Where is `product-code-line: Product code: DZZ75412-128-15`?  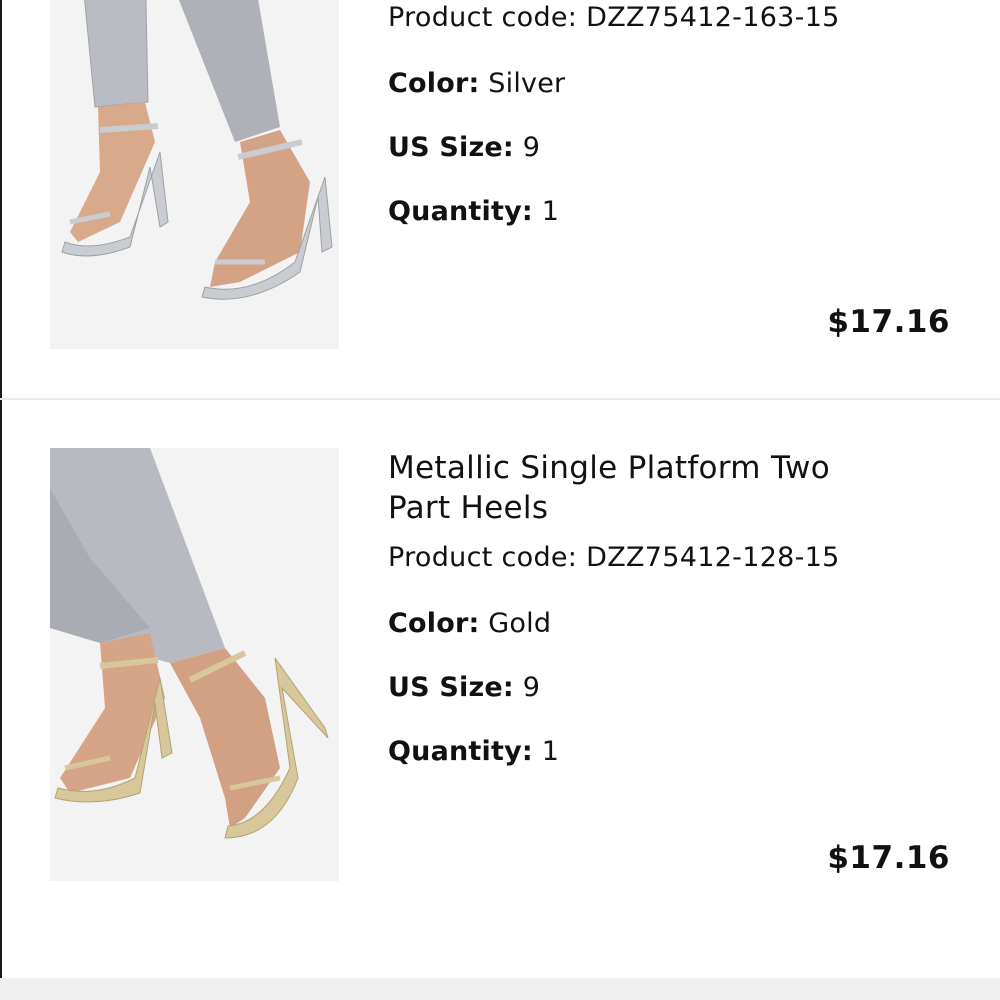
product-code-line: Product code: DZZ75412-128-15 is located at coordinates (623, 558).